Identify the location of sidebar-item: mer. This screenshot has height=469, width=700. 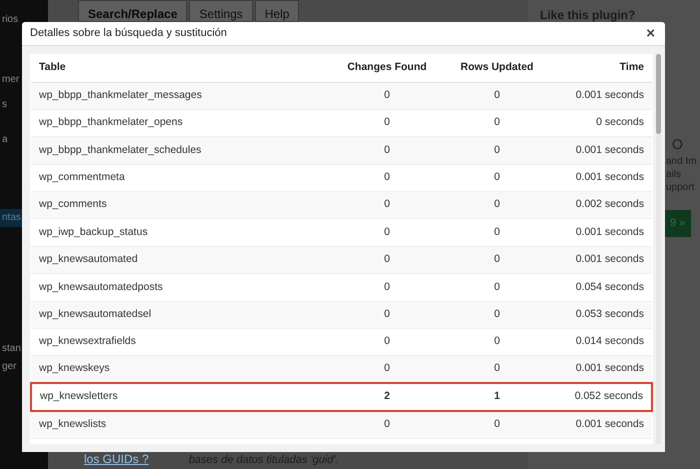
(11, 80).